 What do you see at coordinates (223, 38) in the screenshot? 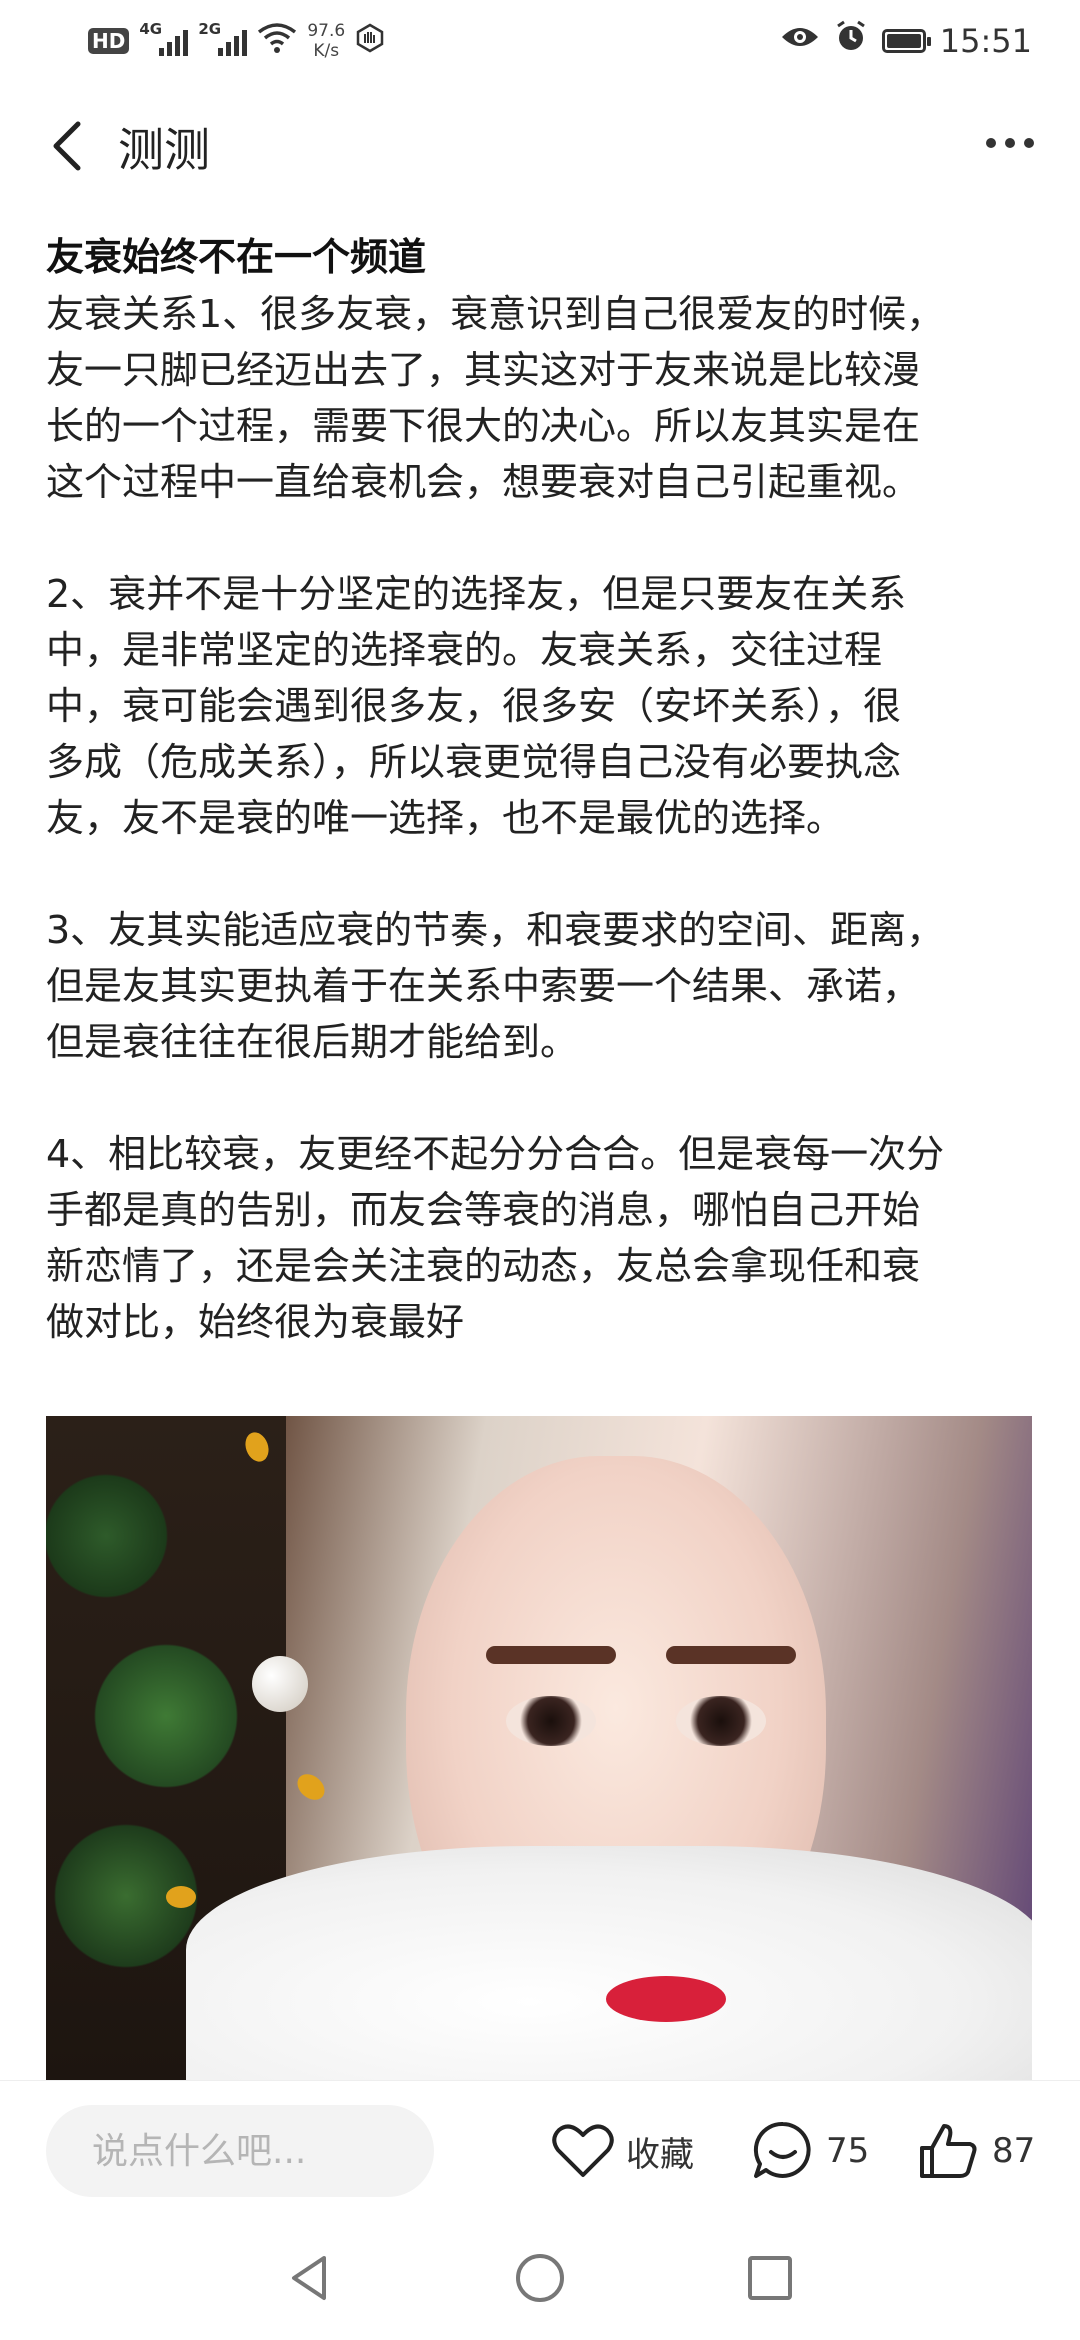
I see `signal-icon: 2G` at bounding box center [223, 38].